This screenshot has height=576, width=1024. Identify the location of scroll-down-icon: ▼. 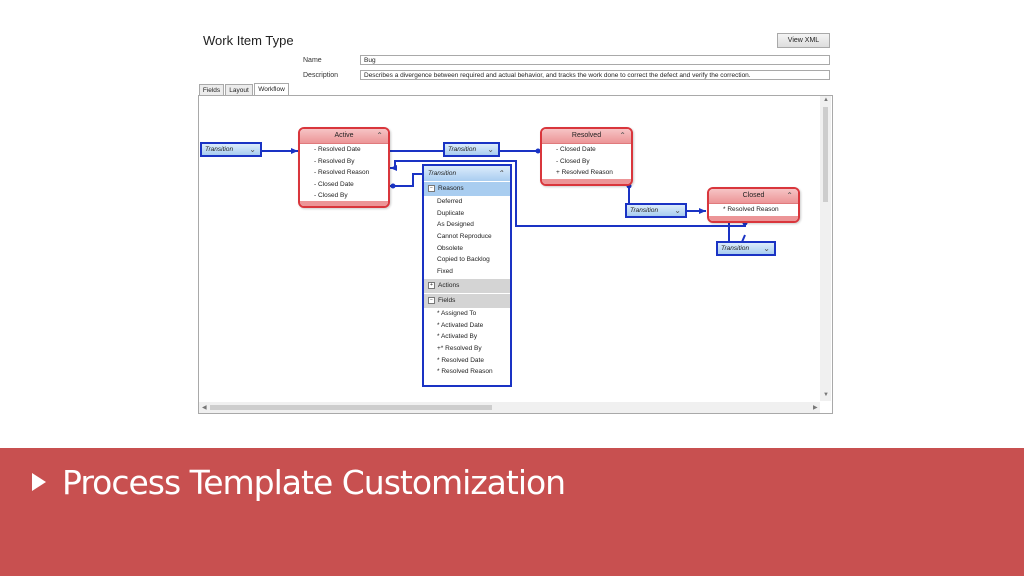
(826, 395).